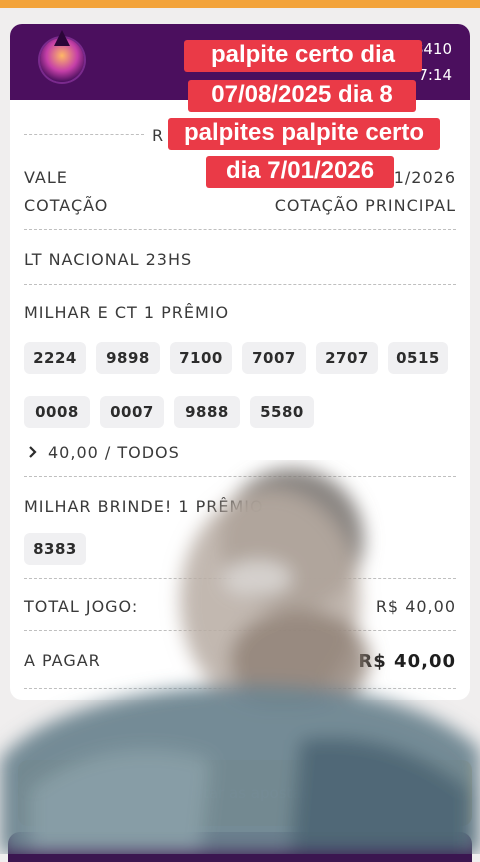  What do you see at coordinates (418, 358) in the screenshot?
I see `bet-number-chip: 0515` at bounding box center [418, 358].